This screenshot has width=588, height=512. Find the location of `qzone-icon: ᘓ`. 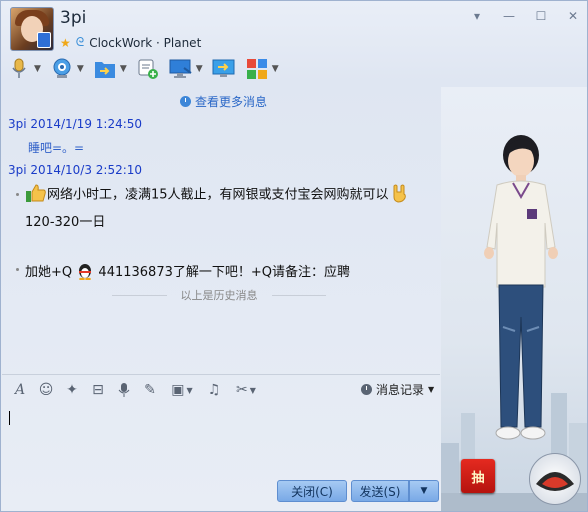

qzone-icon: ᘓ is located at coordinates (80, 42).